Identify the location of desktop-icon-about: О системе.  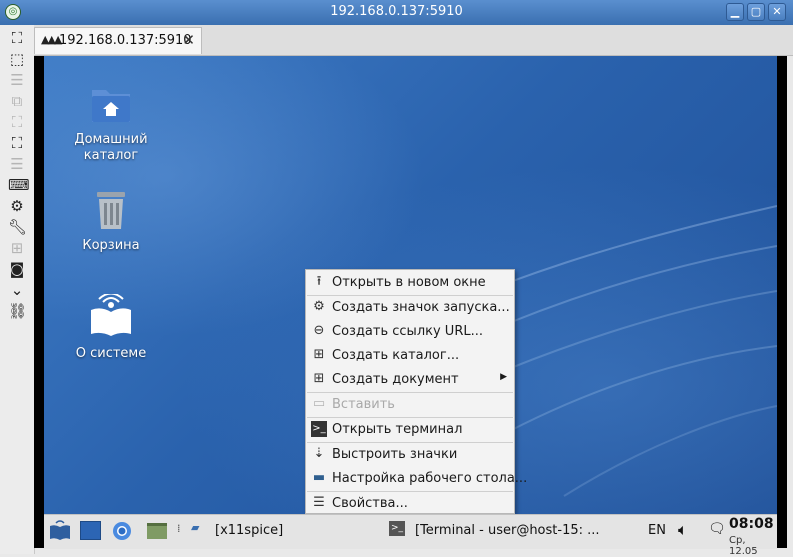
(111, 328).